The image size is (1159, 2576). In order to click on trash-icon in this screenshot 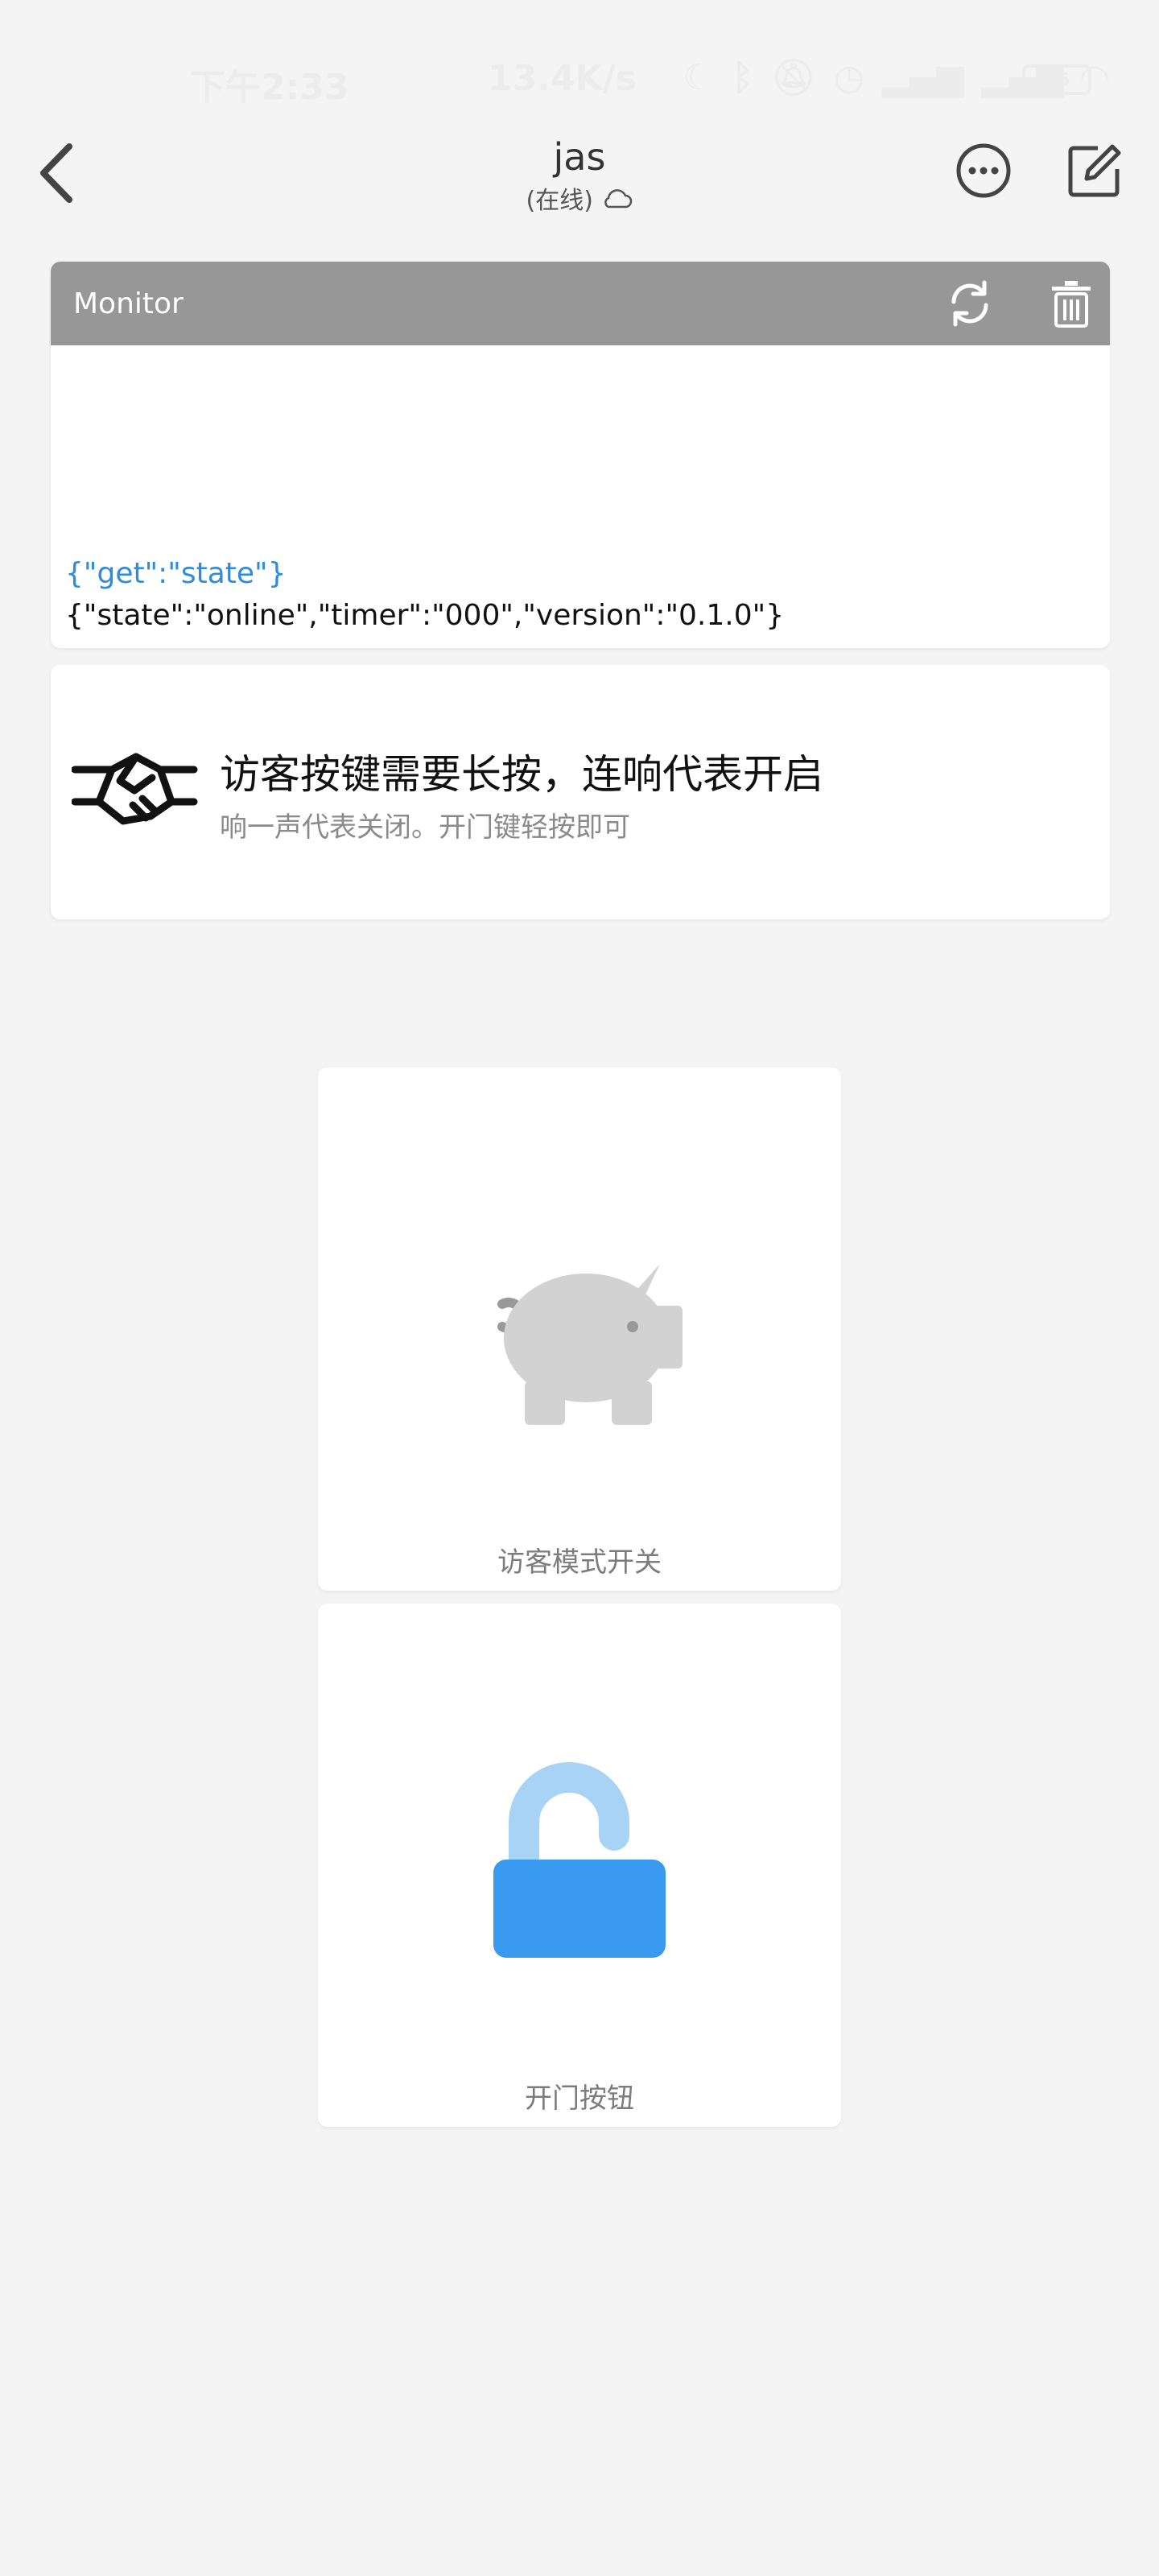, I will do `click(1071, 304)`.